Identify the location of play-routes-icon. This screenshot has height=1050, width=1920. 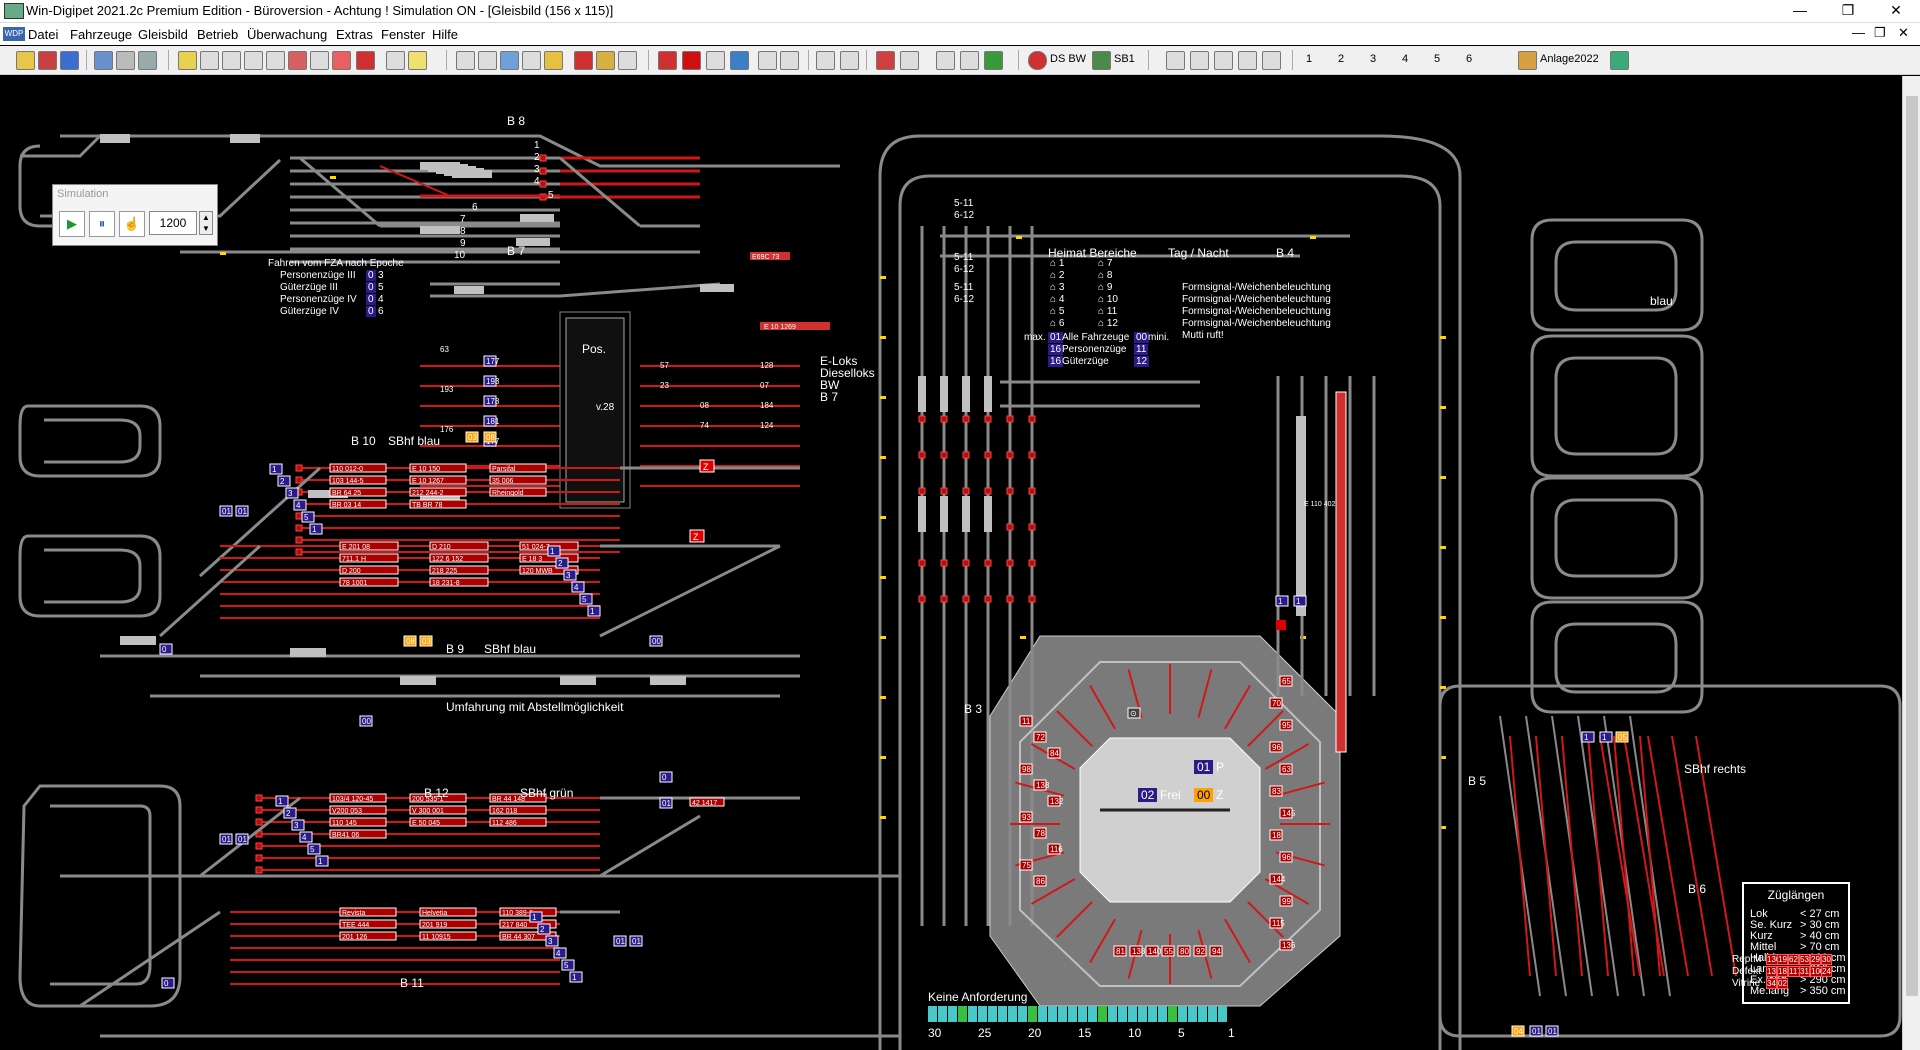
(993, 60).